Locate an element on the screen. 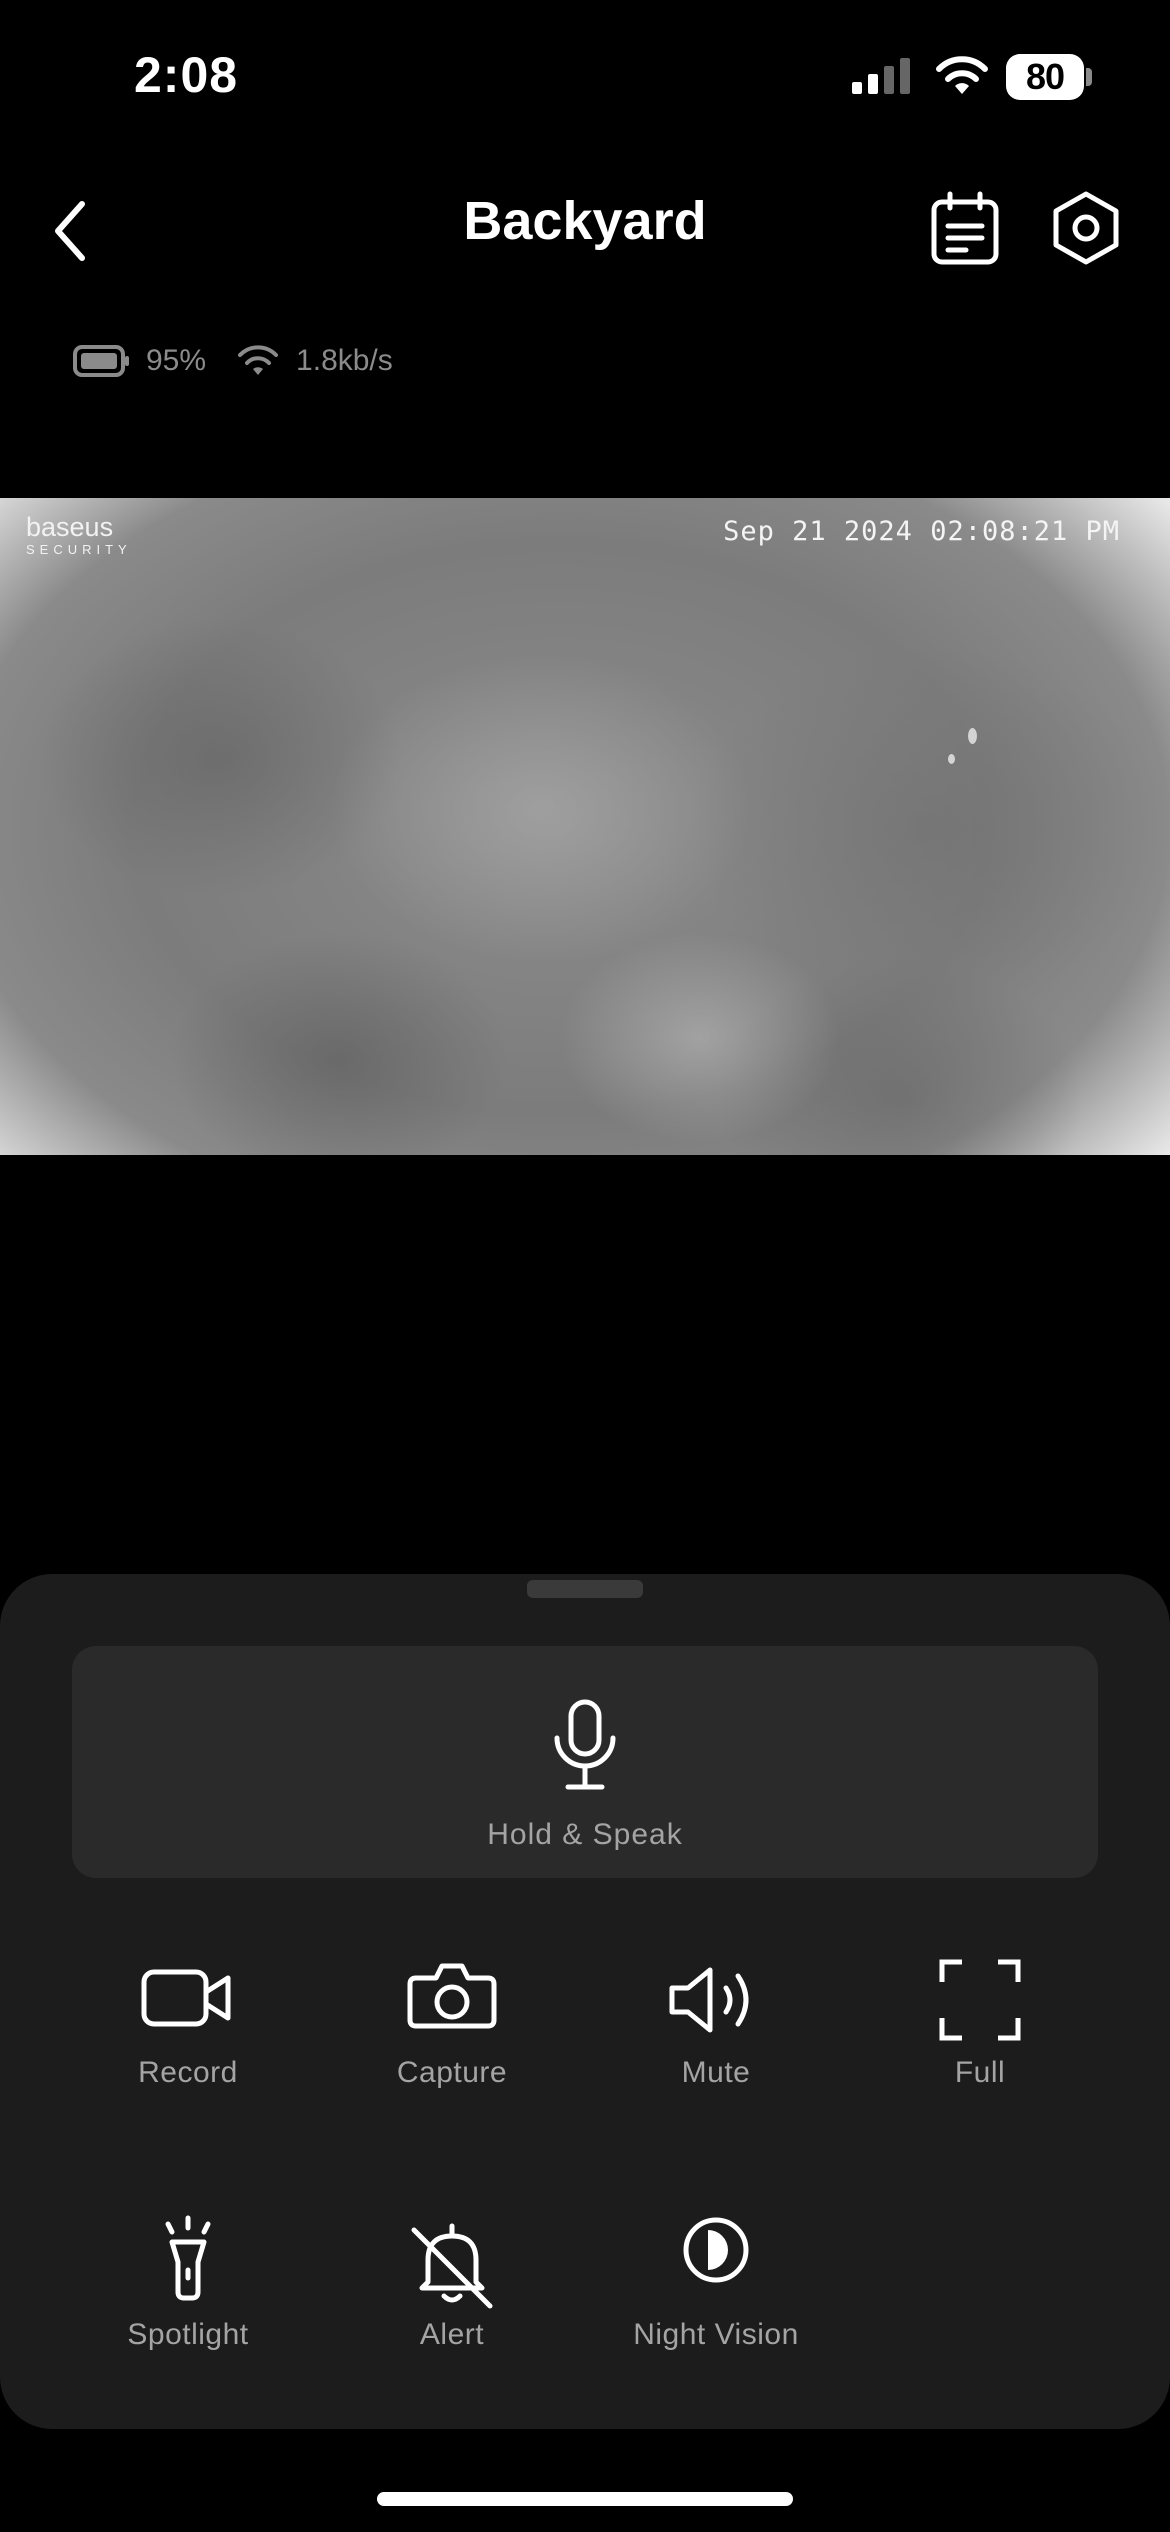 The image size is (1170, 2532). record-label: Record is located at coordinates (188, 2072).